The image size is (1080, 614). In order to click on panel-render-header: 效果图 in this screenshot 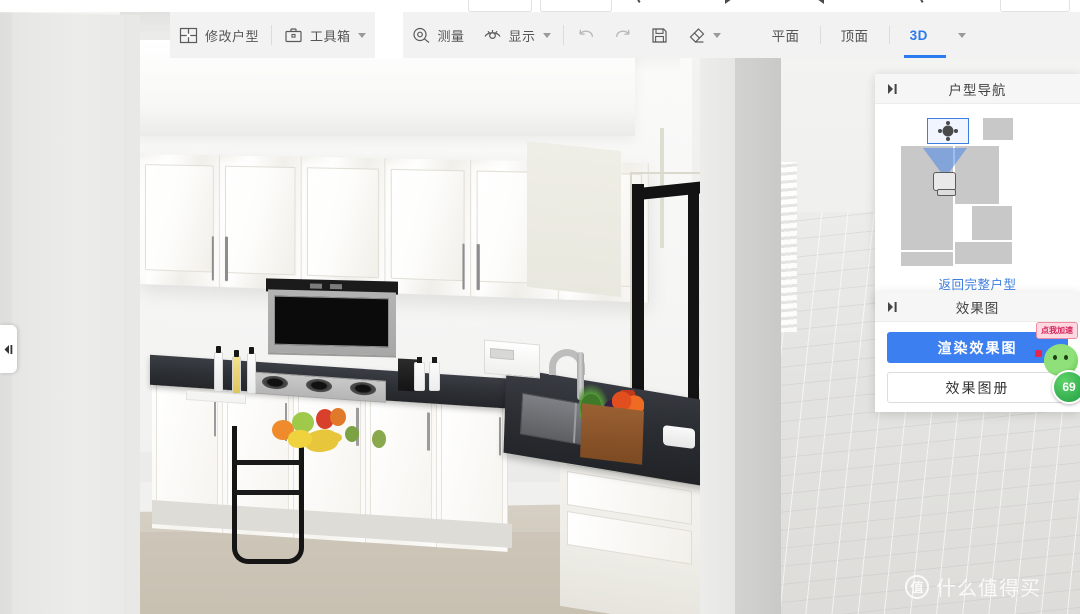, I will do `click(977, 307)`.